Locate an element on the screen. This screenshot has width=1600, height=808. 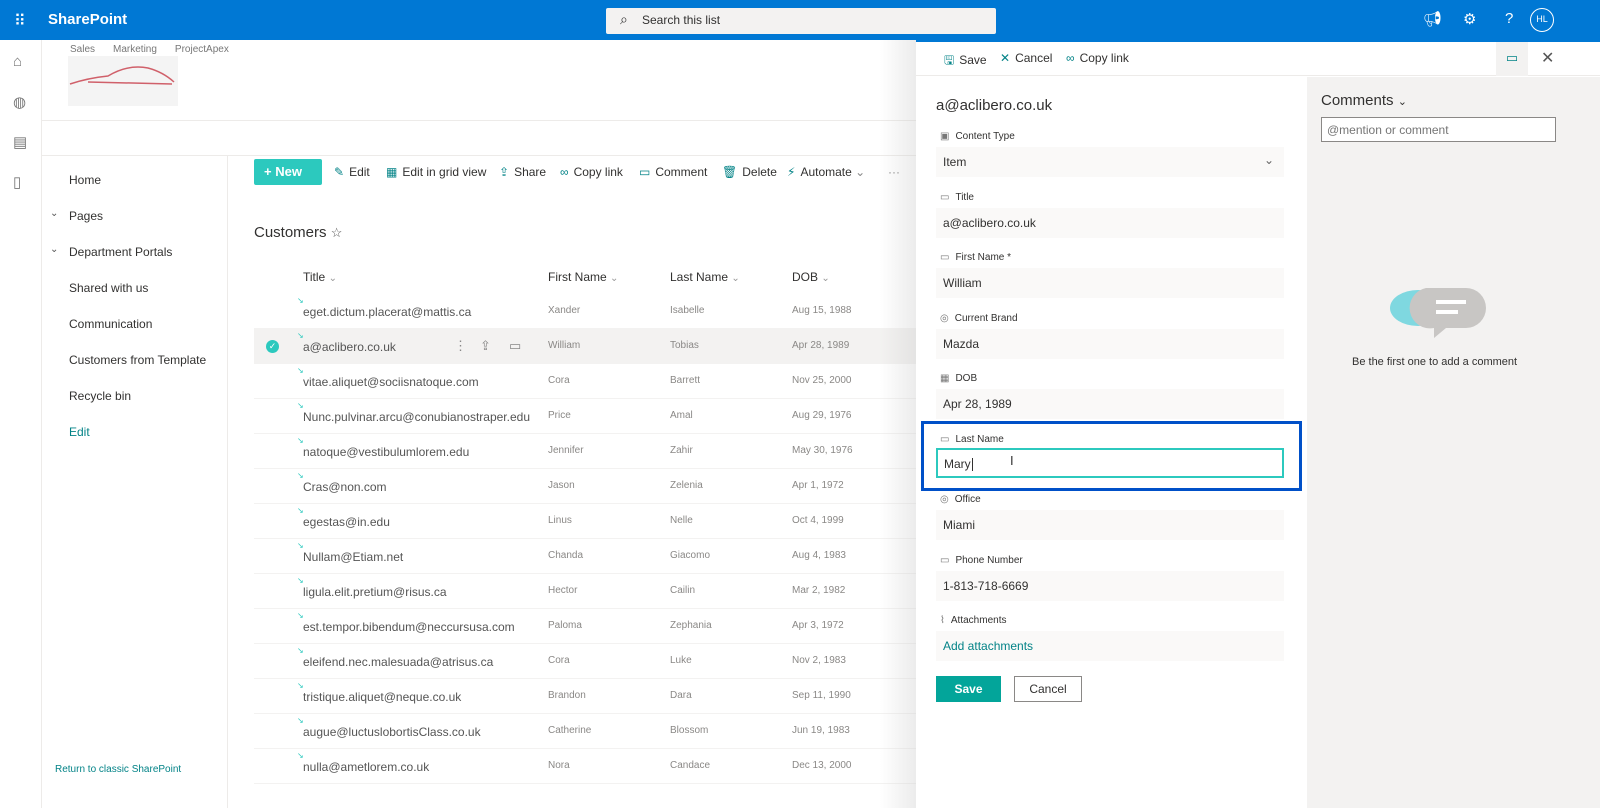
edit-grid-button: ▦ Edit in grid view is located at coordinates (436, 172).